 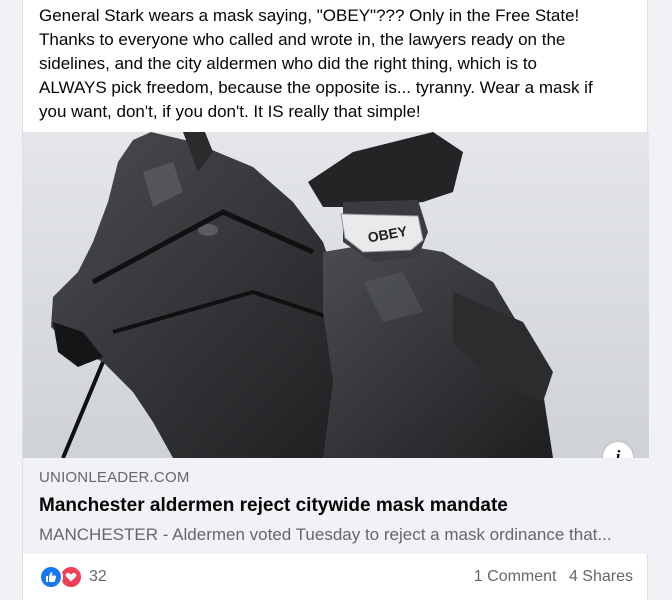 I want to click on reaction-icons, so click(x=61, y=577).